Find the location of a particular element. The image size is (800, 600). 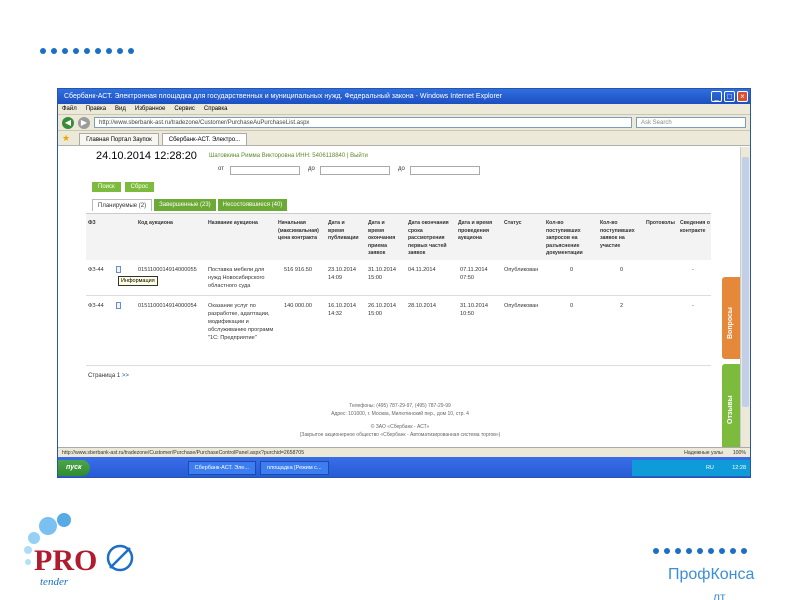

cell-published: 16.10.2014 14:32 is located at coordinates (342, 310).